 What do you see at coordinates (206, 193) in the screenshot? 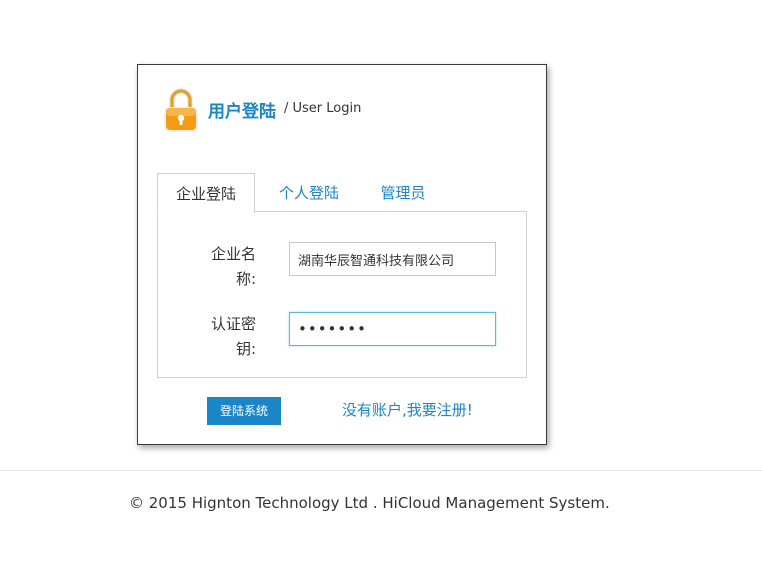
I see `tab-enterprise-login: 企业登陆` at bounding box center [206, 193].